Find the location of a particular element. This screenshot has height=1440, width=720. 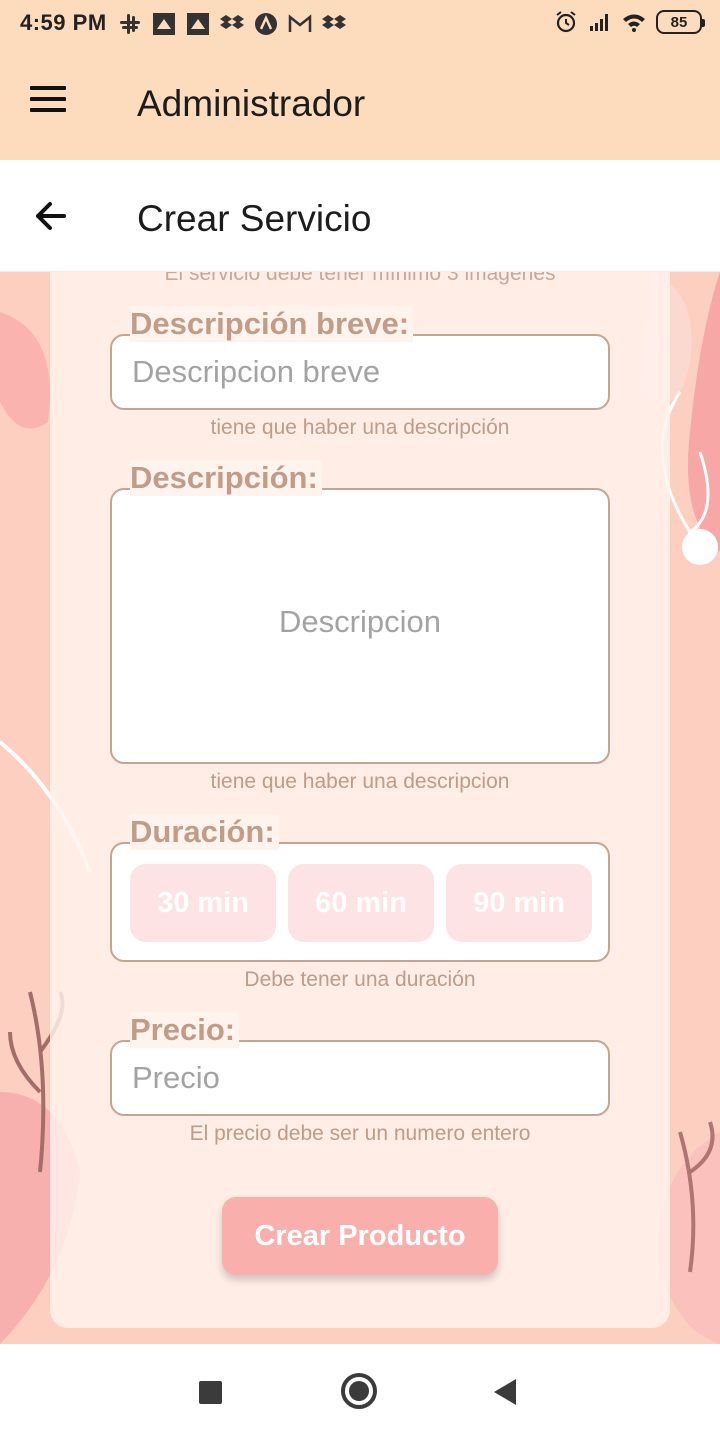

duration-help: Debe tener una duración is located at coordinates (360, 979).